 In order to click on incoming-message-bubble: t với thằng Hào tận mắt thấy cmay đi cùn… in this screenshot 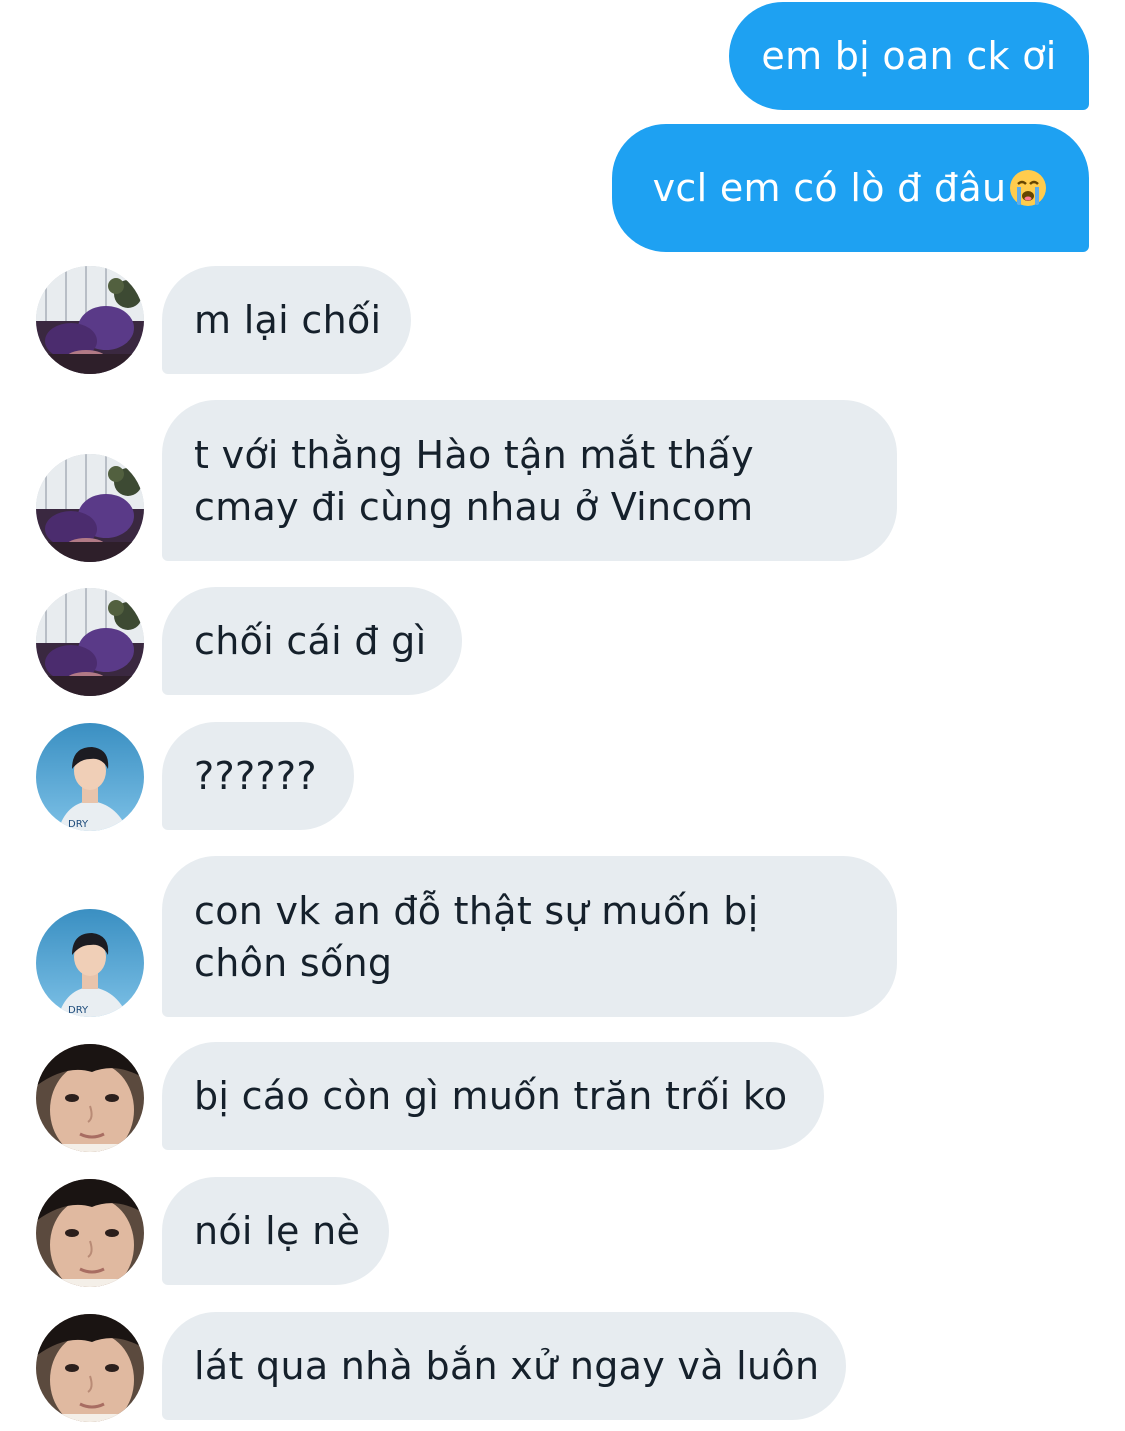, I will do `click(529, 480)`.